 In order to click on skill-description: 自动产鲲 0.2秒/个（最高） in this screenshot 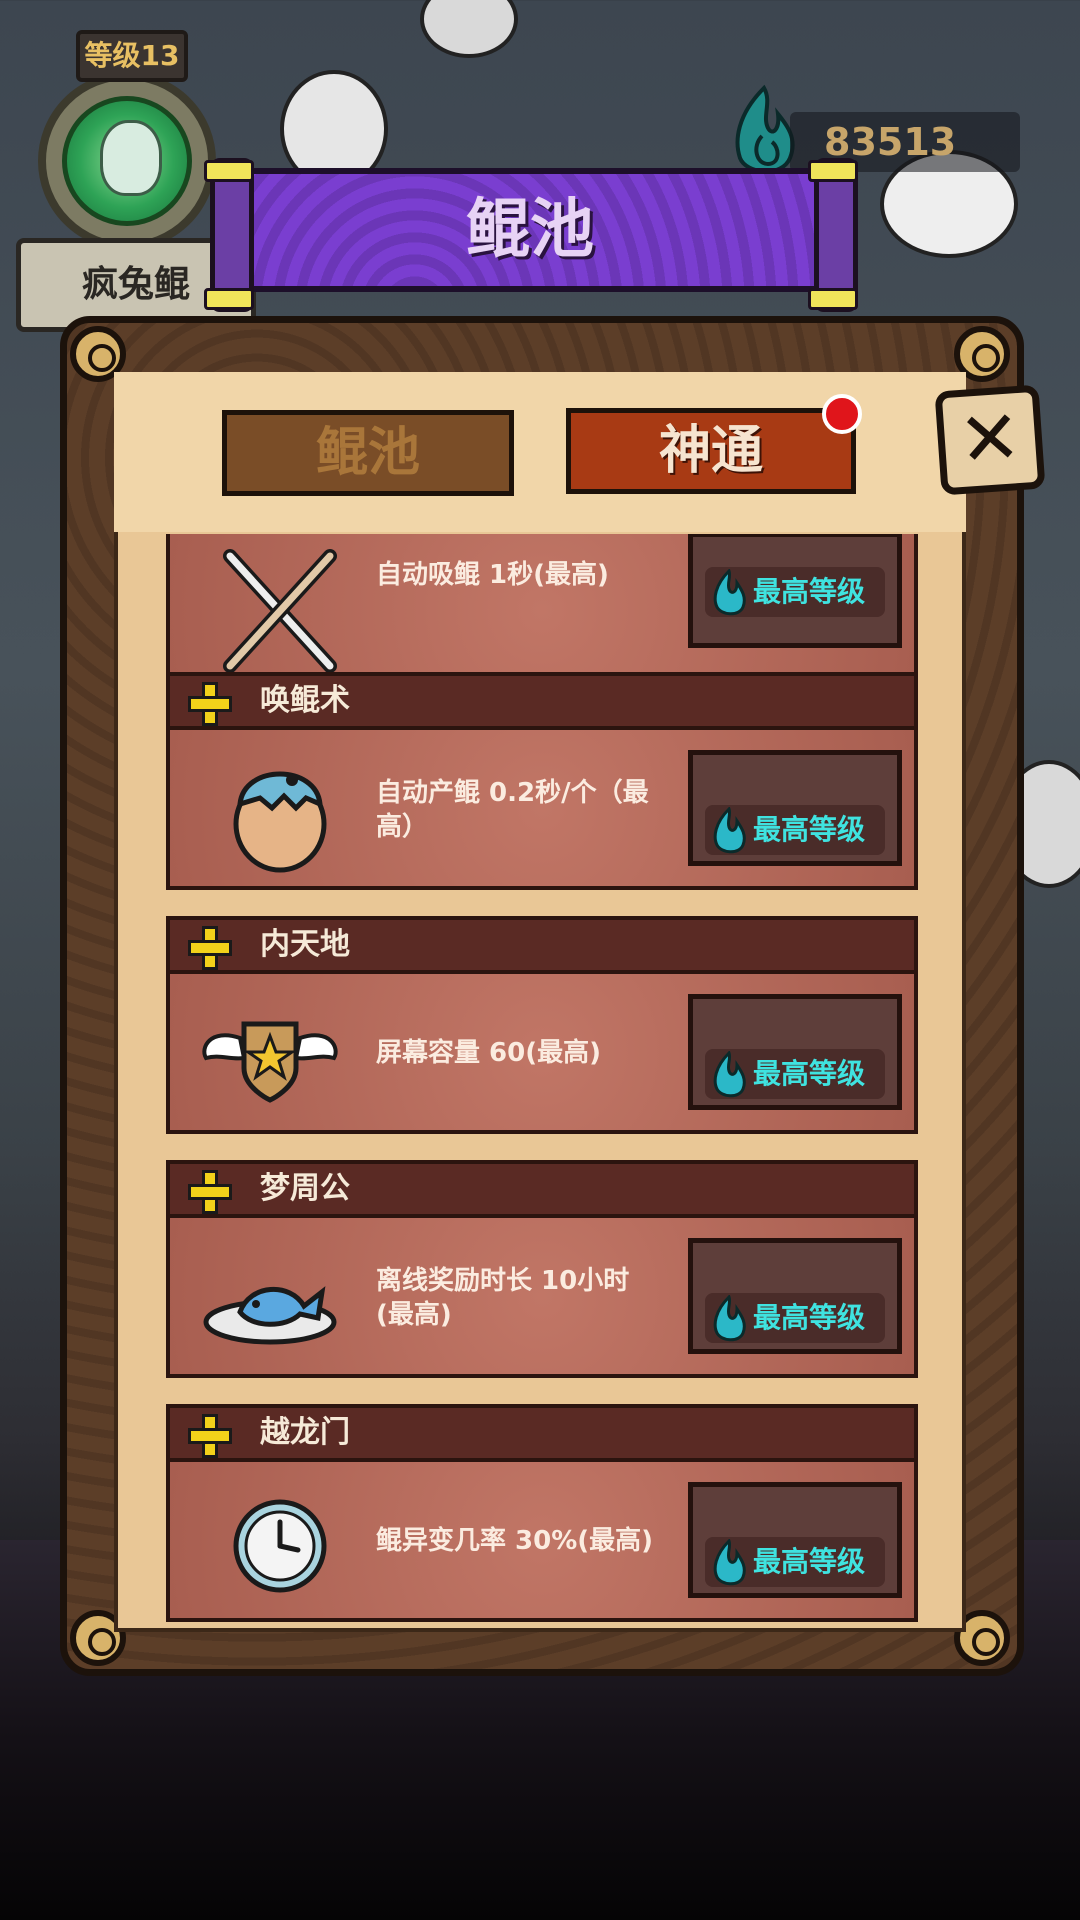, I will do `click(512, 810)`.